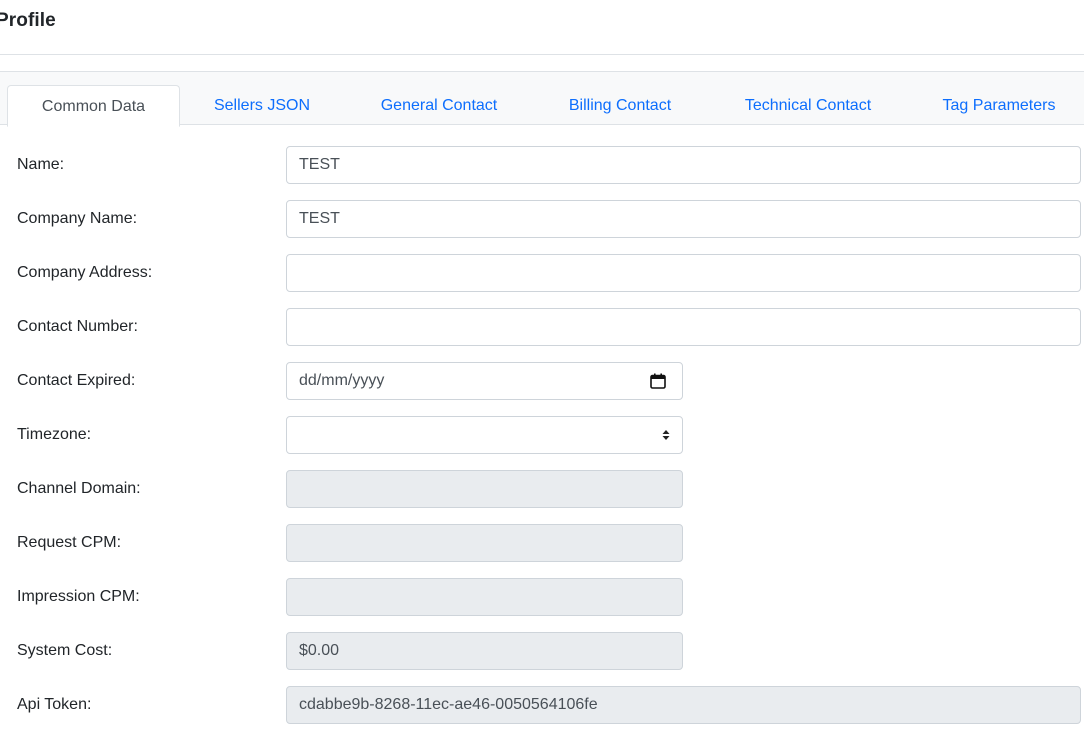 This screenshot has width=1084, height=737. Describe the element at coordinates (41, 164) in the screenshot. I see `name-label: Name:` at that location.